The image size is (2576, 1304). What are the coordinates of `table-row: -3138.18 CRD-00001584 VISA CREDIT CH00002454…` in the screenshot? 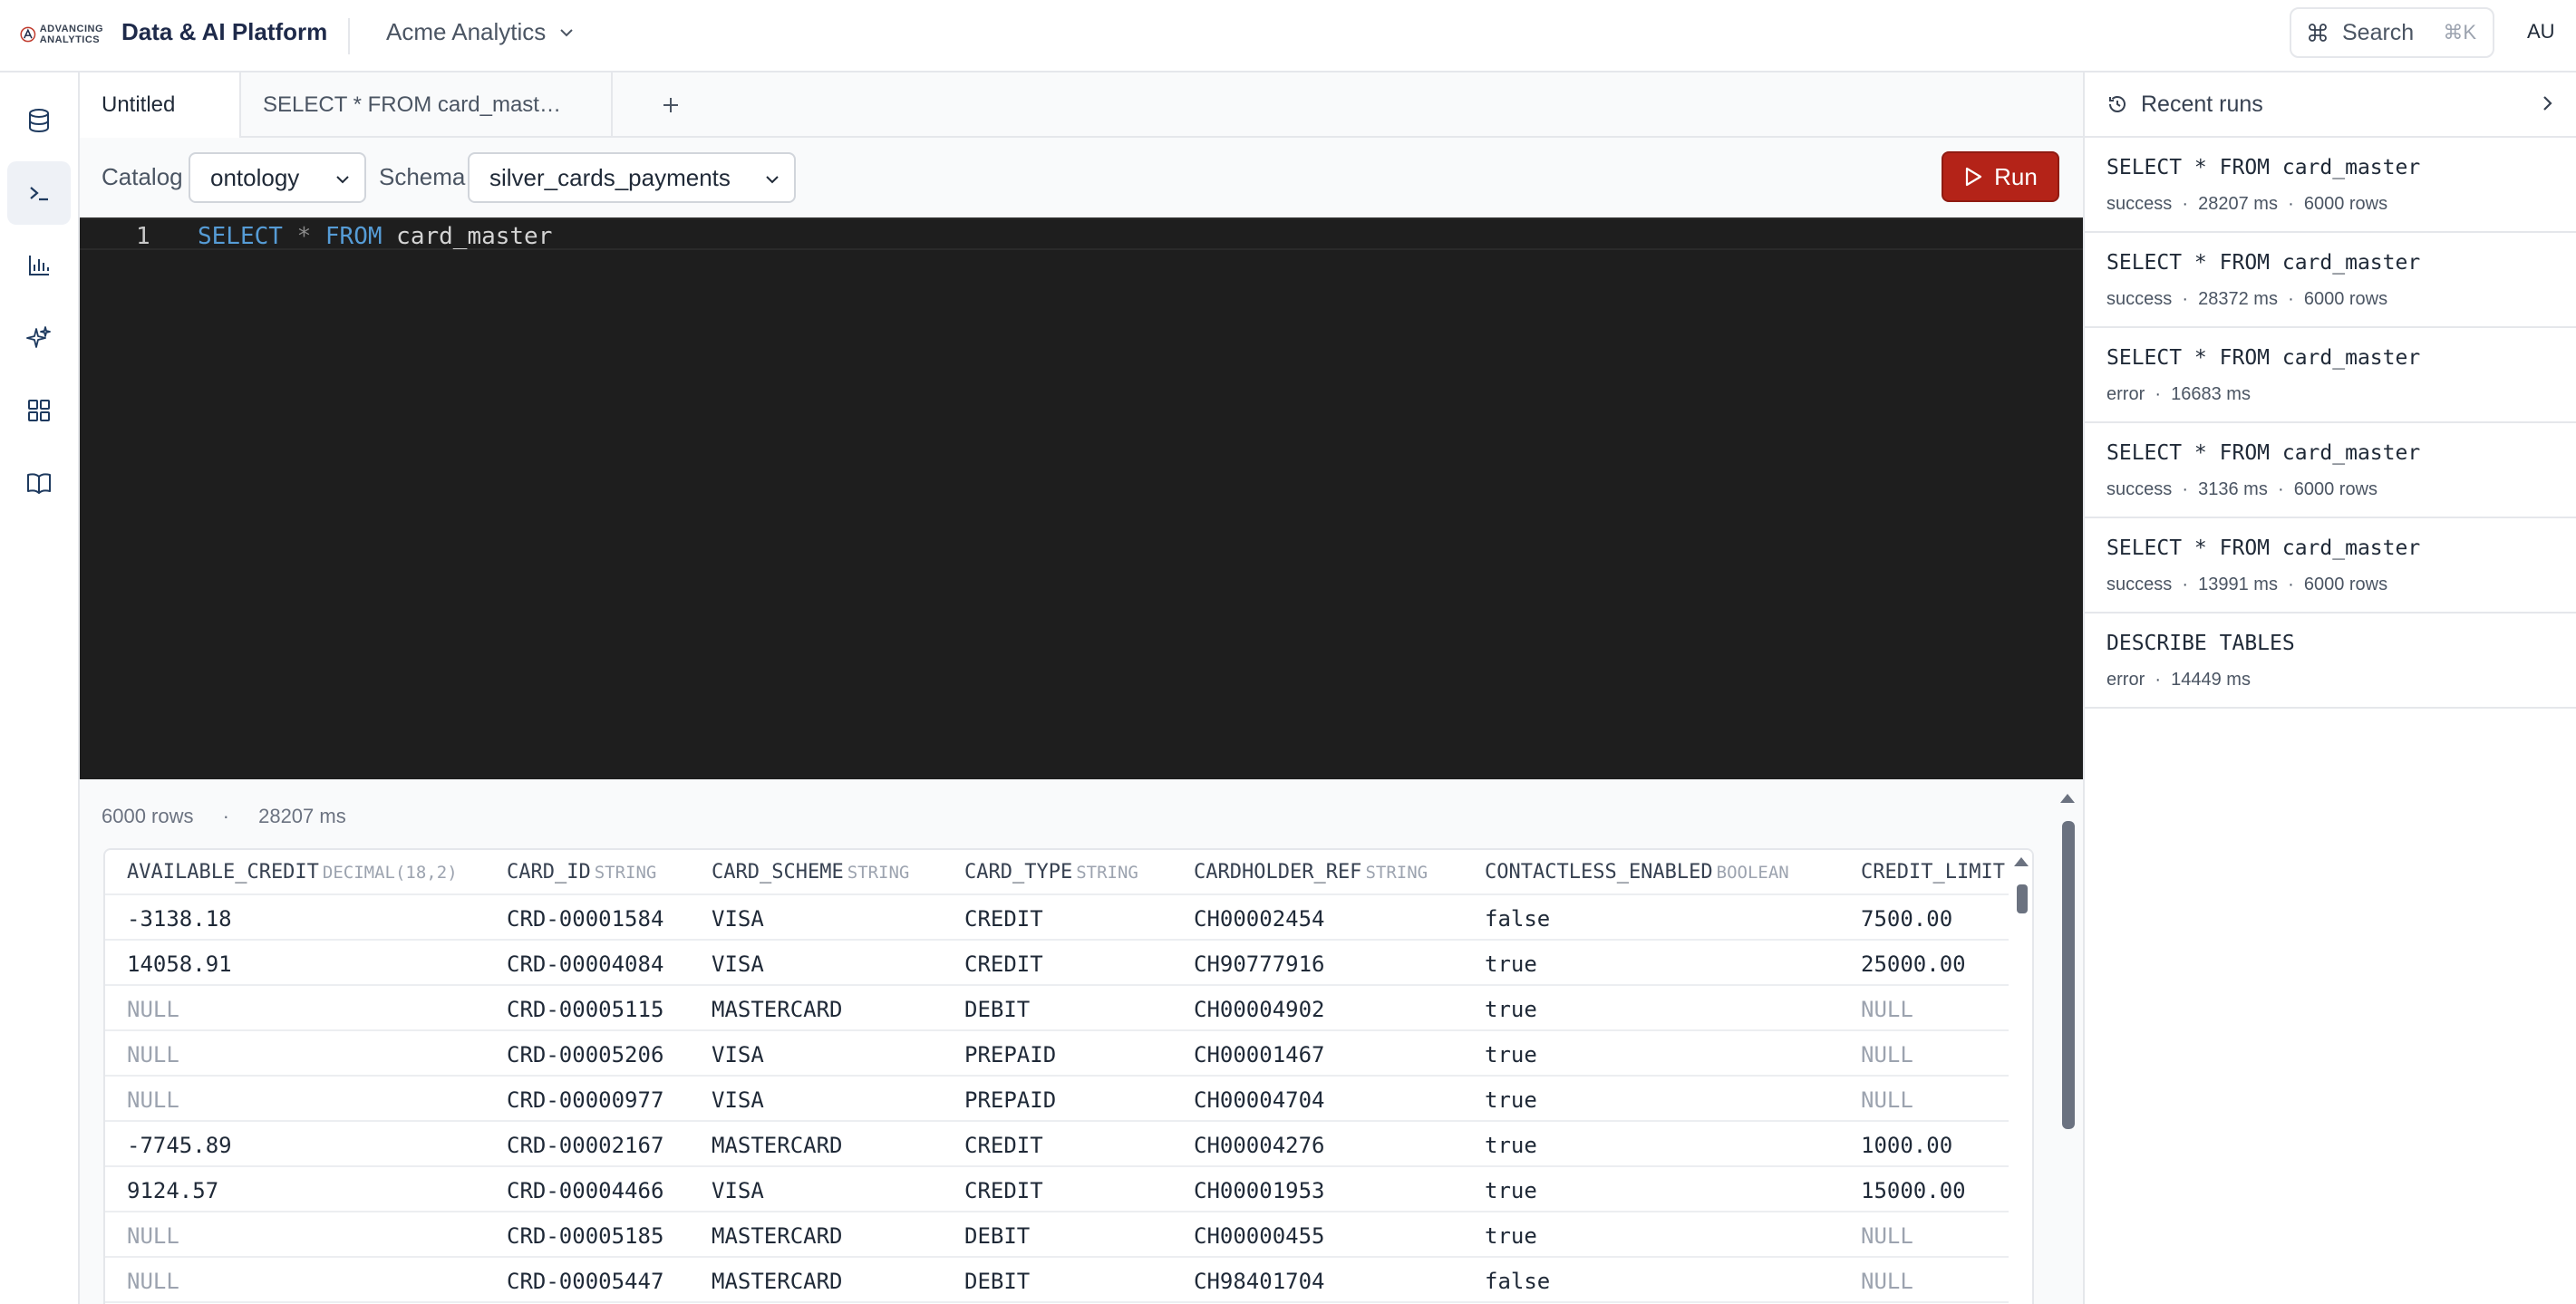 It's located at (1057, 918).